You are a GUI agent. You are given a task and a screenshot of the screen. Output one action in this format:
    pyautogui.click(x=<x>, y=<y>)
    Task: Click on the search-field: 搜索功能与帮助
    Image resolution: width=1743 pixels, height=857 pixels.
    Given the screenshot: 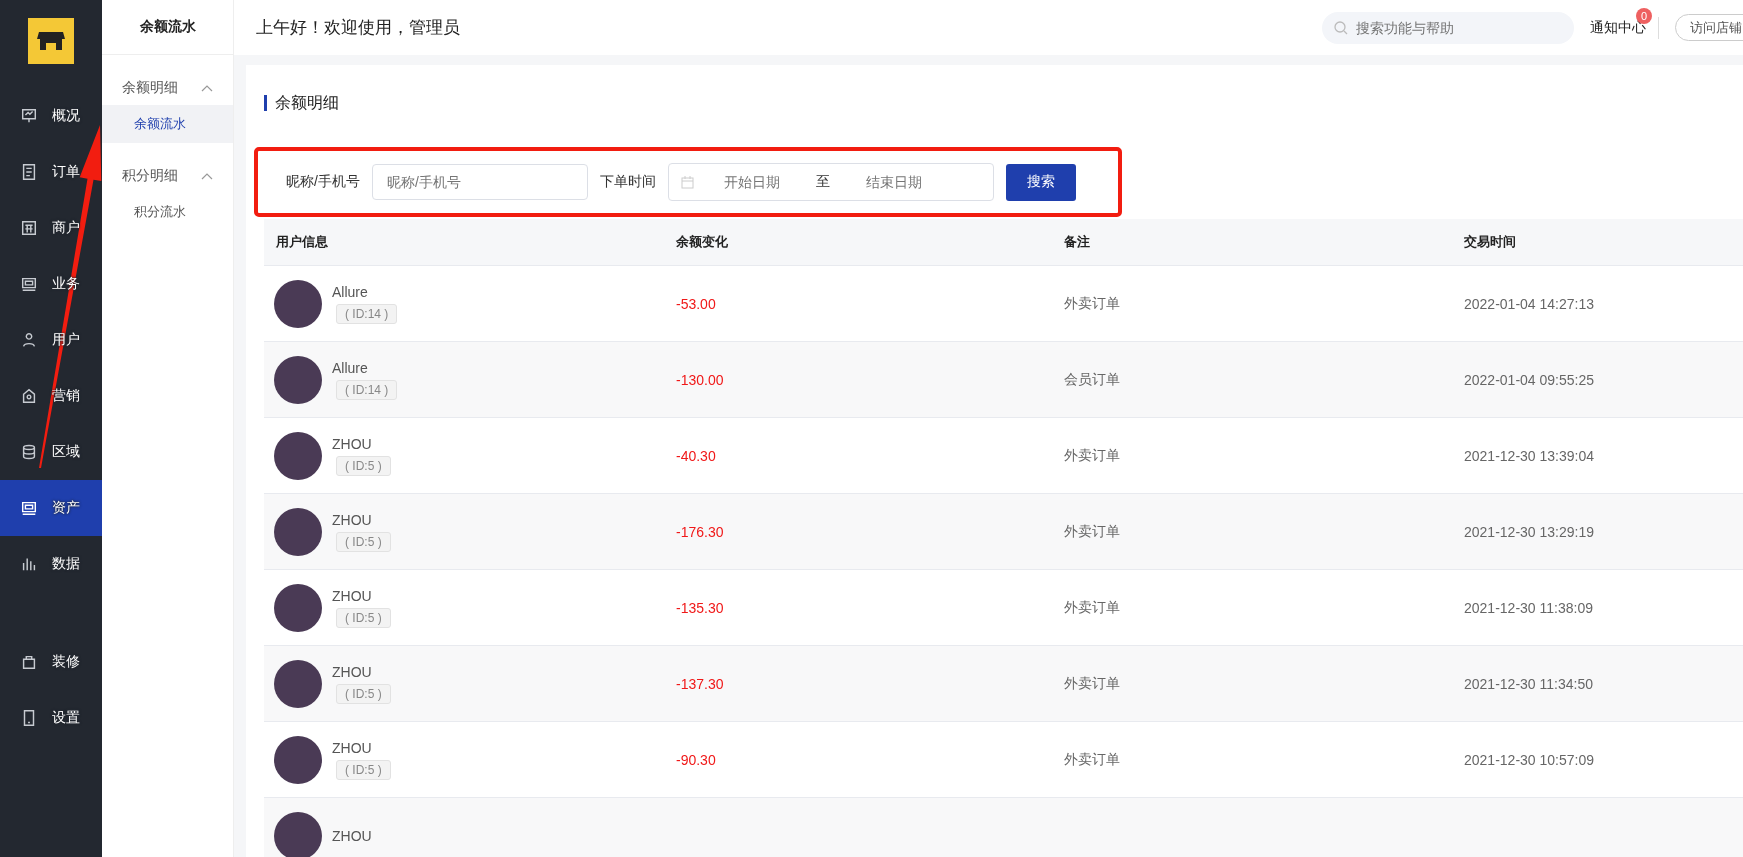 What is the action you would take?
    pyautogui.click(x=1448, y=27)
    